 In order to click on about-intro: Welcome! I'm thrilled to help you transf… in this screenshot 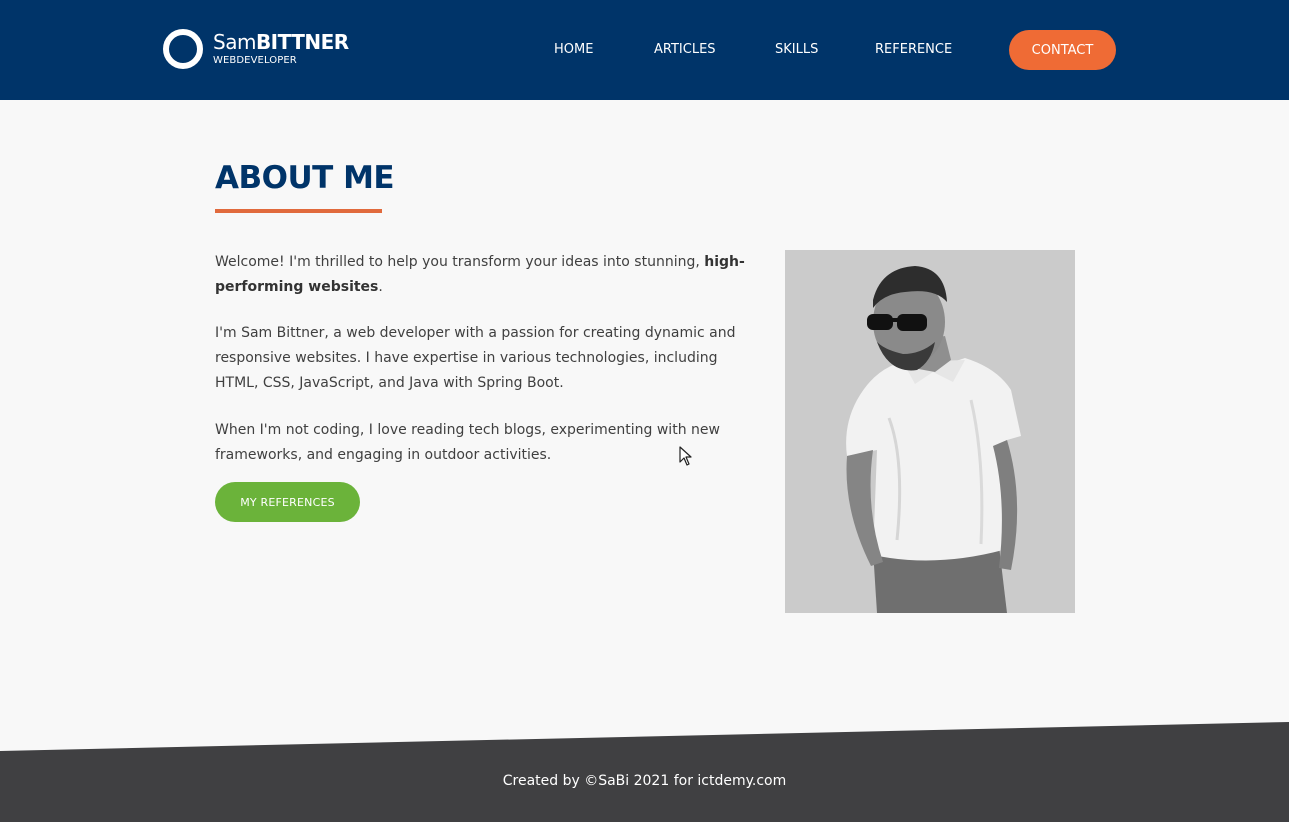, I will do `click(487, 275)`.